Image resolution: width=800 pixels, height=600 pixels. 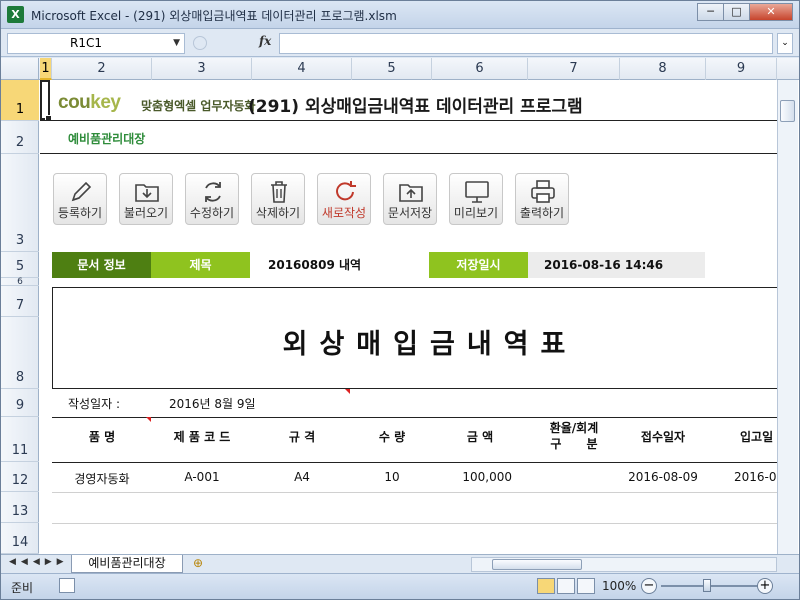 I want to click on refresh-icon, so click(x=213, y=192).